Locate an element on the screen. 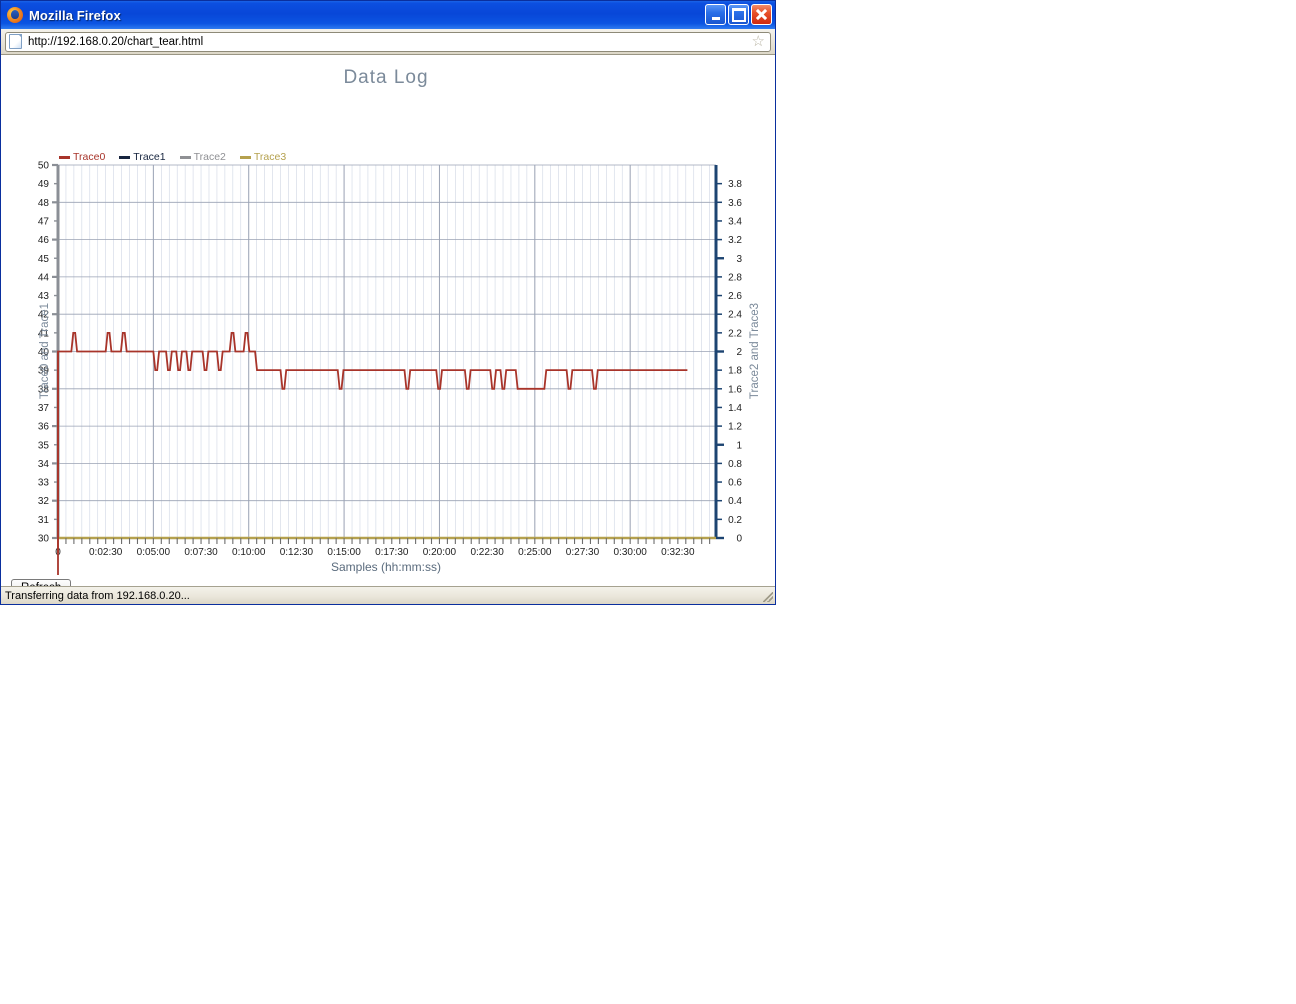  svg-text: 1 is located at coordinates (739, 445).